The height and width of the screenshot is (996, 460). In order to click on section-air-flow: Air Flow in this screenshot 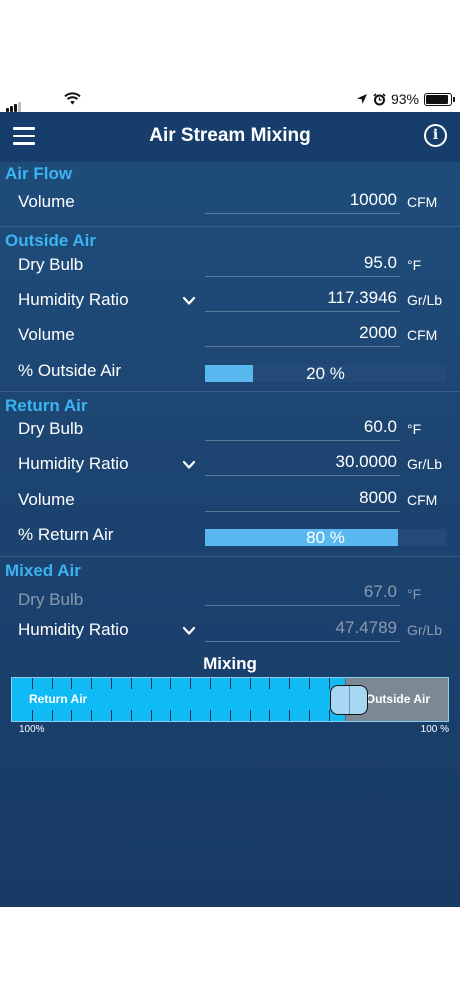, I will do `click(39, 173)`.